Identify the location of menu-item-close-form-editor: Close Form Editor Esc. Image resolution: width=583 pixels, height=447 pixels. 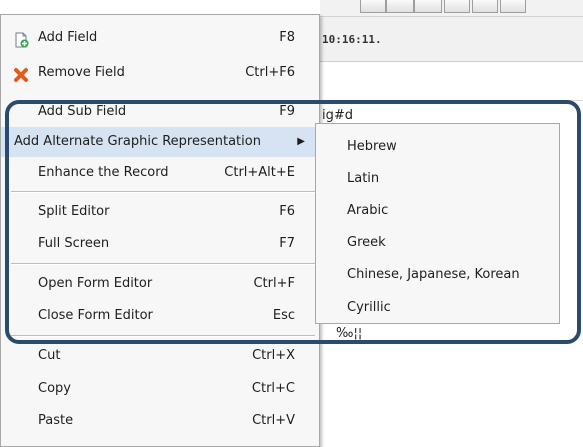
(160, 316).